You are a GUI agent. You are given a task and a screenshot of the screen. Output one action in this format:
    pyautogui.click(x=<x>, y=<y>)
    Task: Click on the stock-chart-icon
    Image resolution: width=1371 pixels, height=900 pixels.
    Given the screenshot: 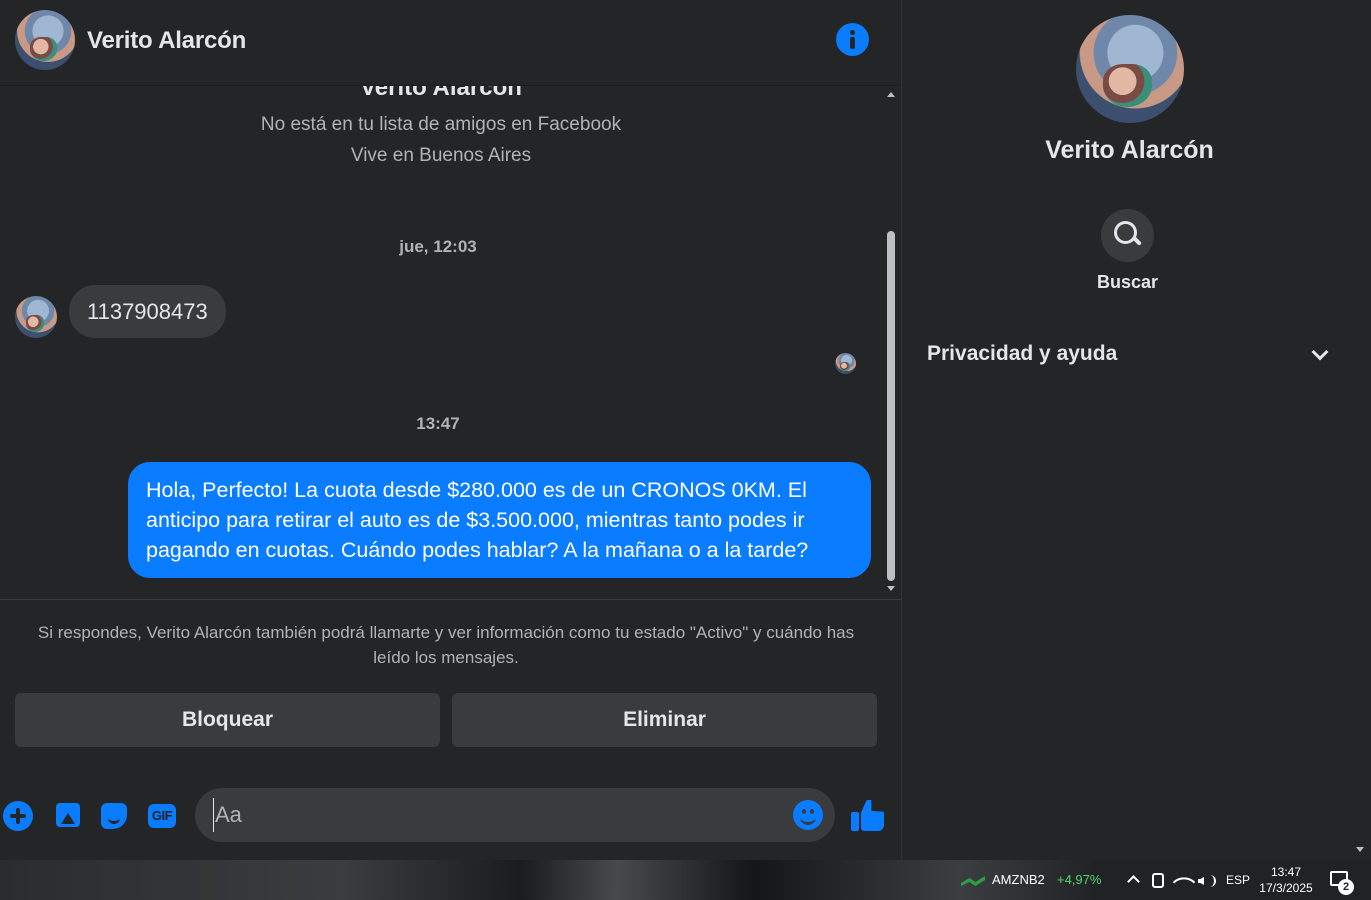 What is the action you would take?
    pyautogui.click(x=973, y=880)
    